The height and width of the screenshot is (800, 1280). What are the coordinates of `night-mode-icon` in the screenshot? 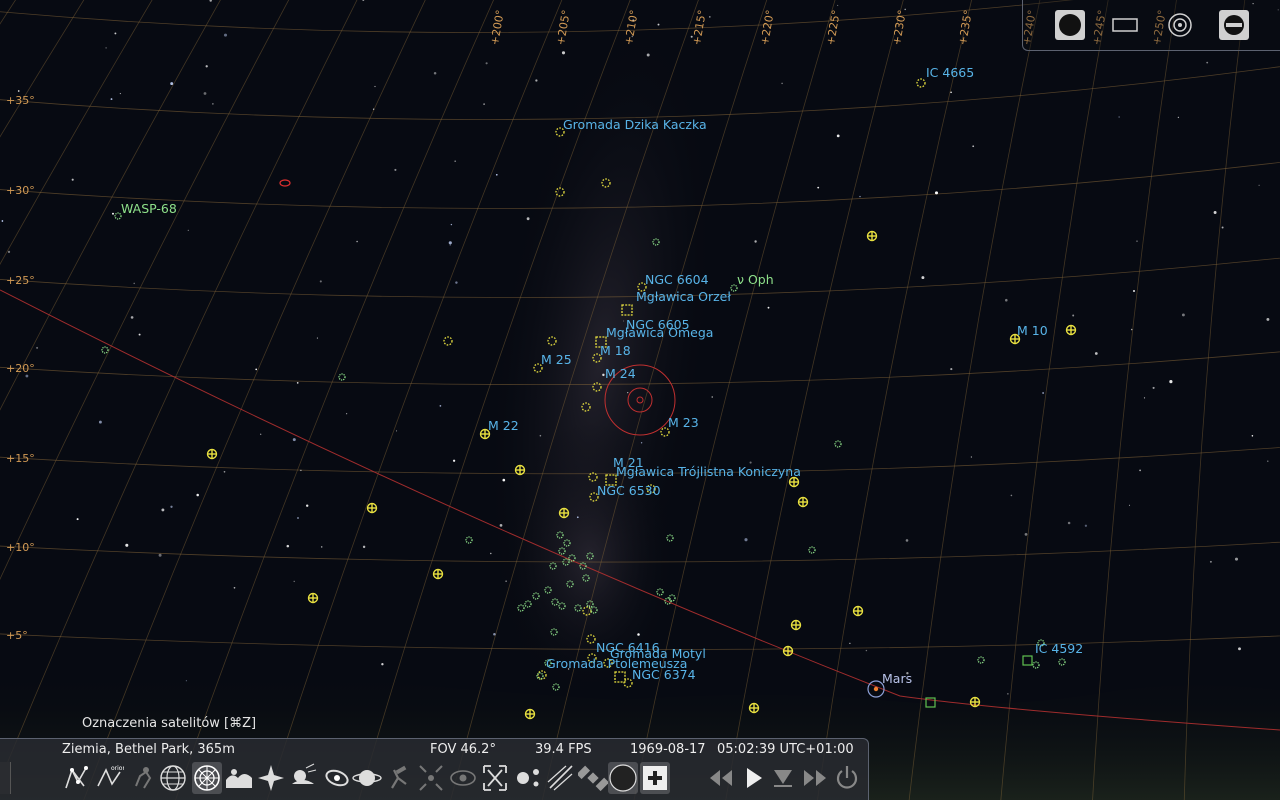 It's located at (463, 778).